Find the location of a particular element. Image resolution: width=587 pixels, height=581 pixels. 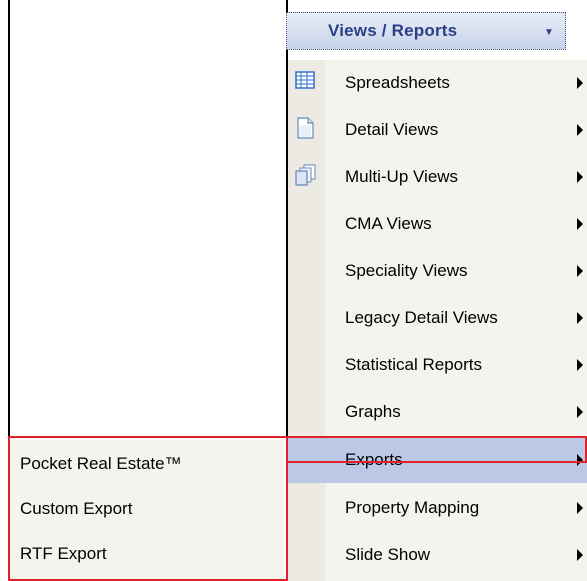

left-border is located at coordinates (9, 219).